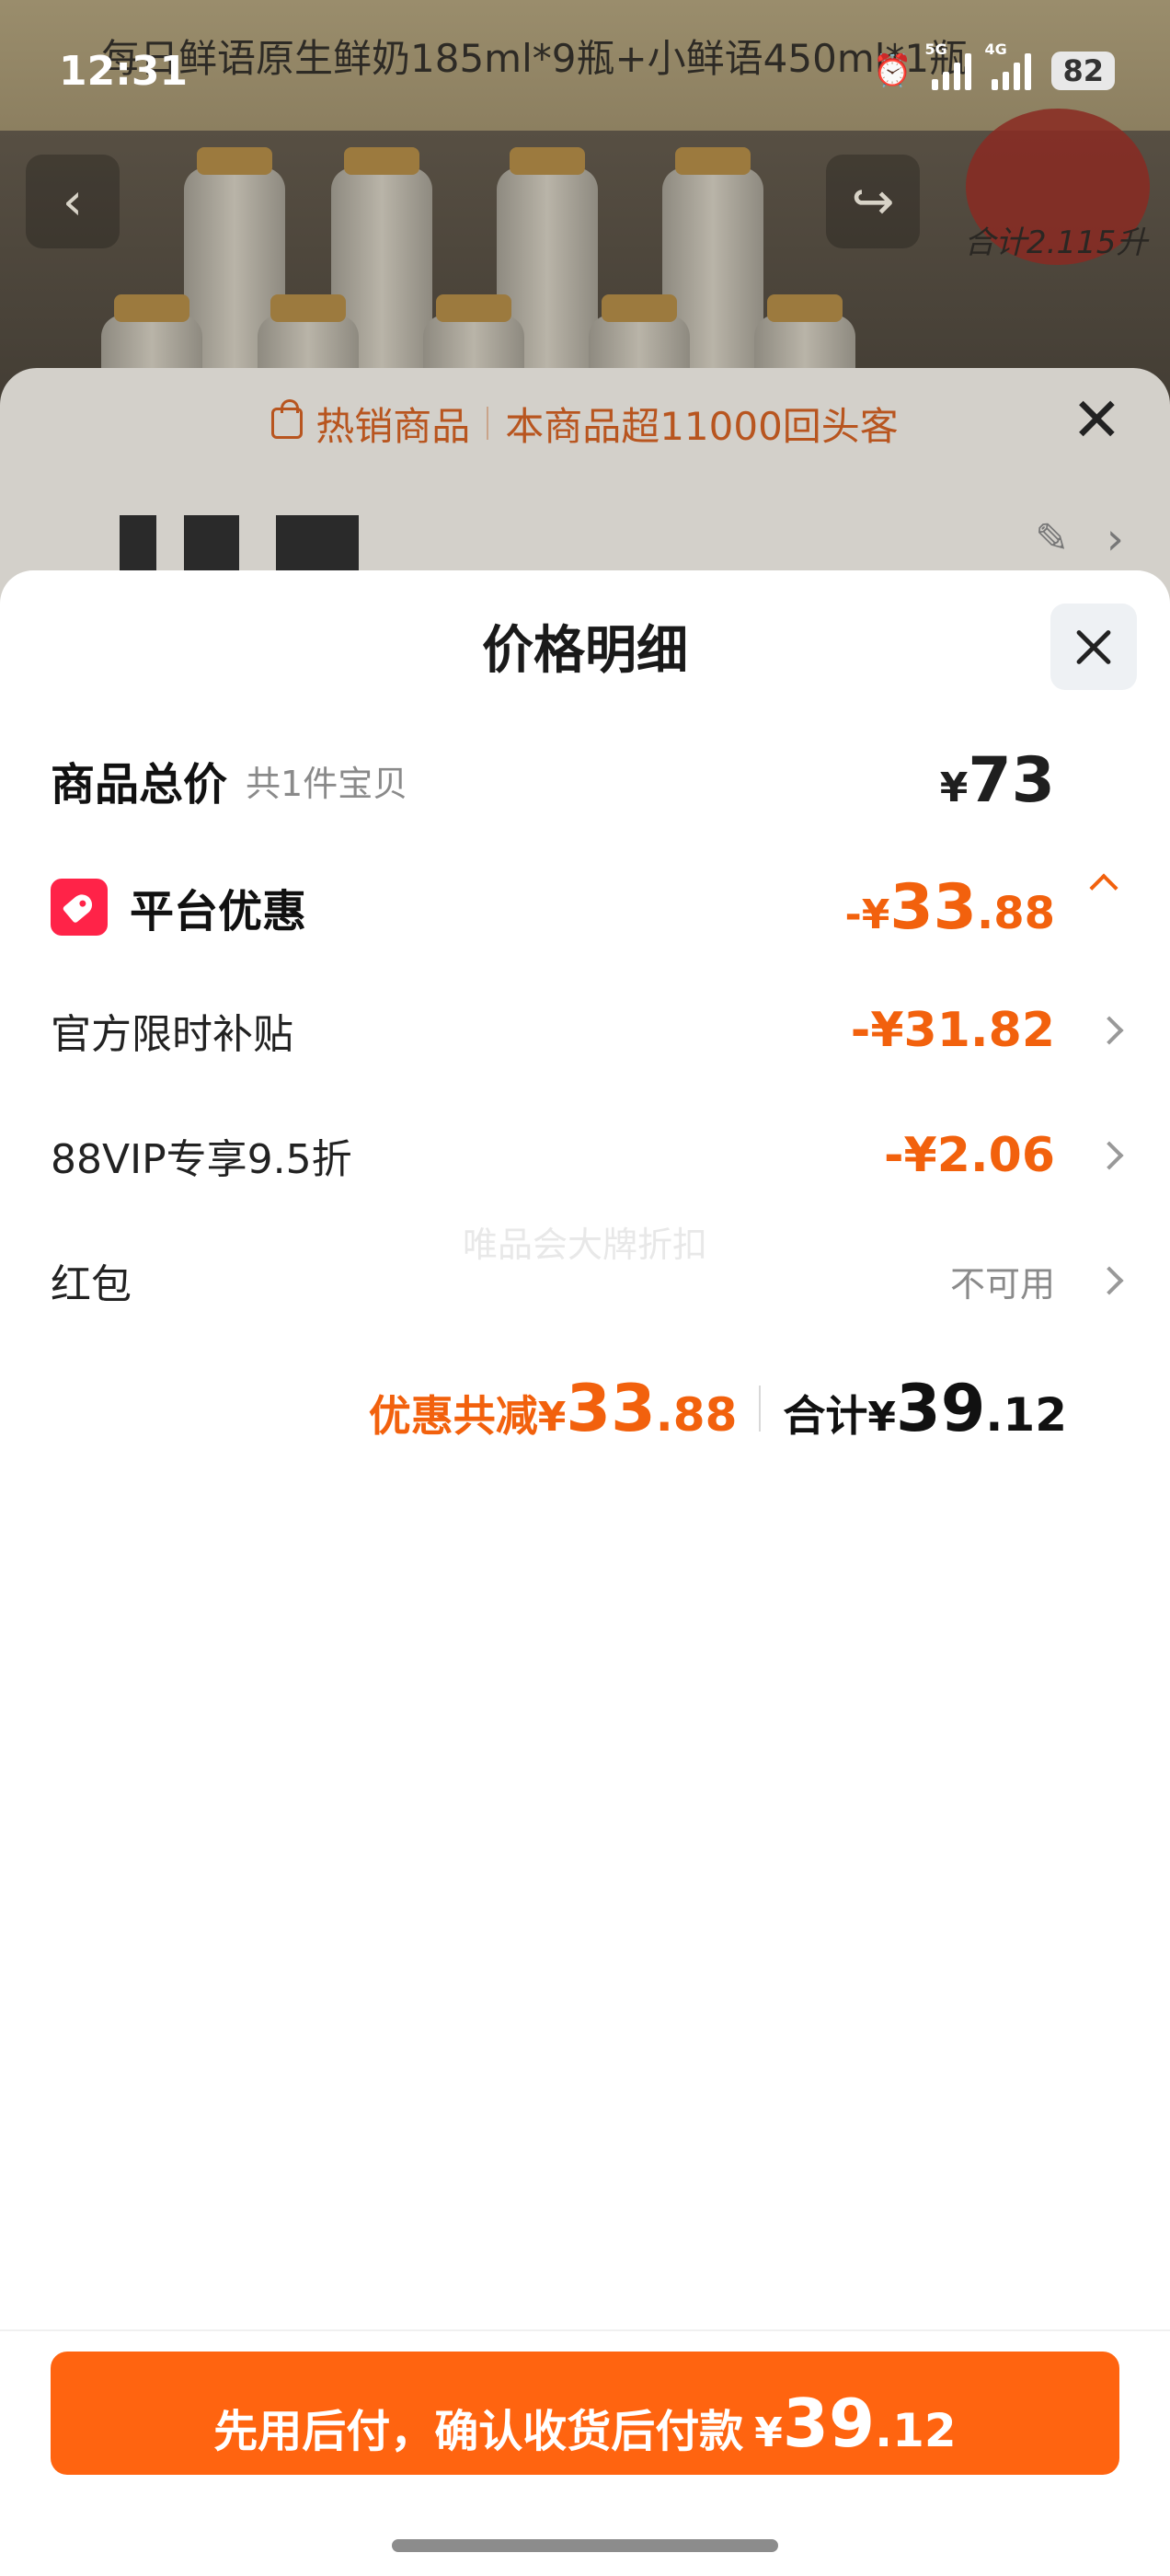  Describe the element at coordinates (124, 71) in the screenshot. I see `status-time: 12:31` at that location.